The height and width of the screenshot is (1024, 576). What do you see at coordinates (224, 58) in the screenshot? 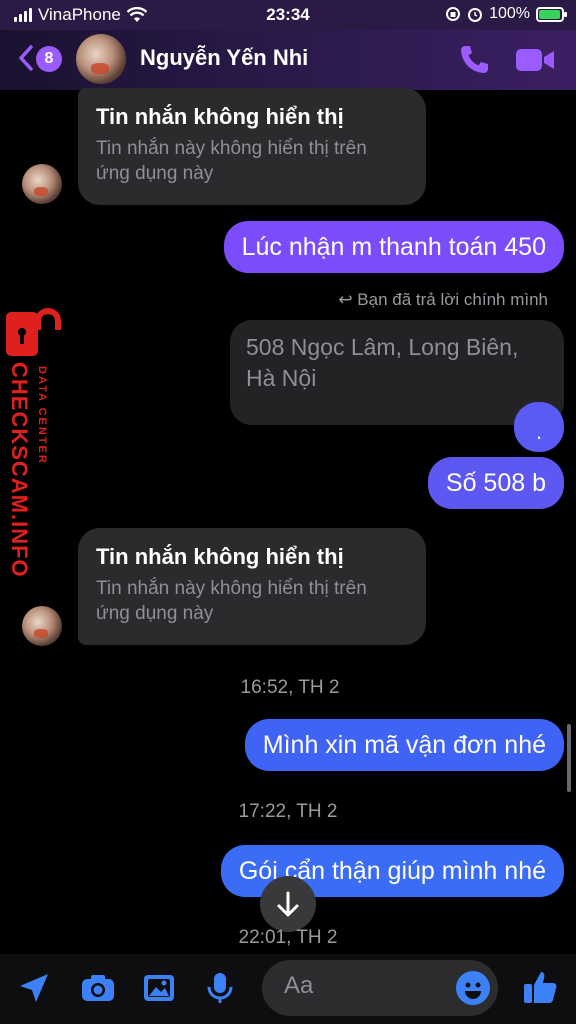
I see `contact-name: Nguyễn Yến Nhi` at bounding box center [224, 58].